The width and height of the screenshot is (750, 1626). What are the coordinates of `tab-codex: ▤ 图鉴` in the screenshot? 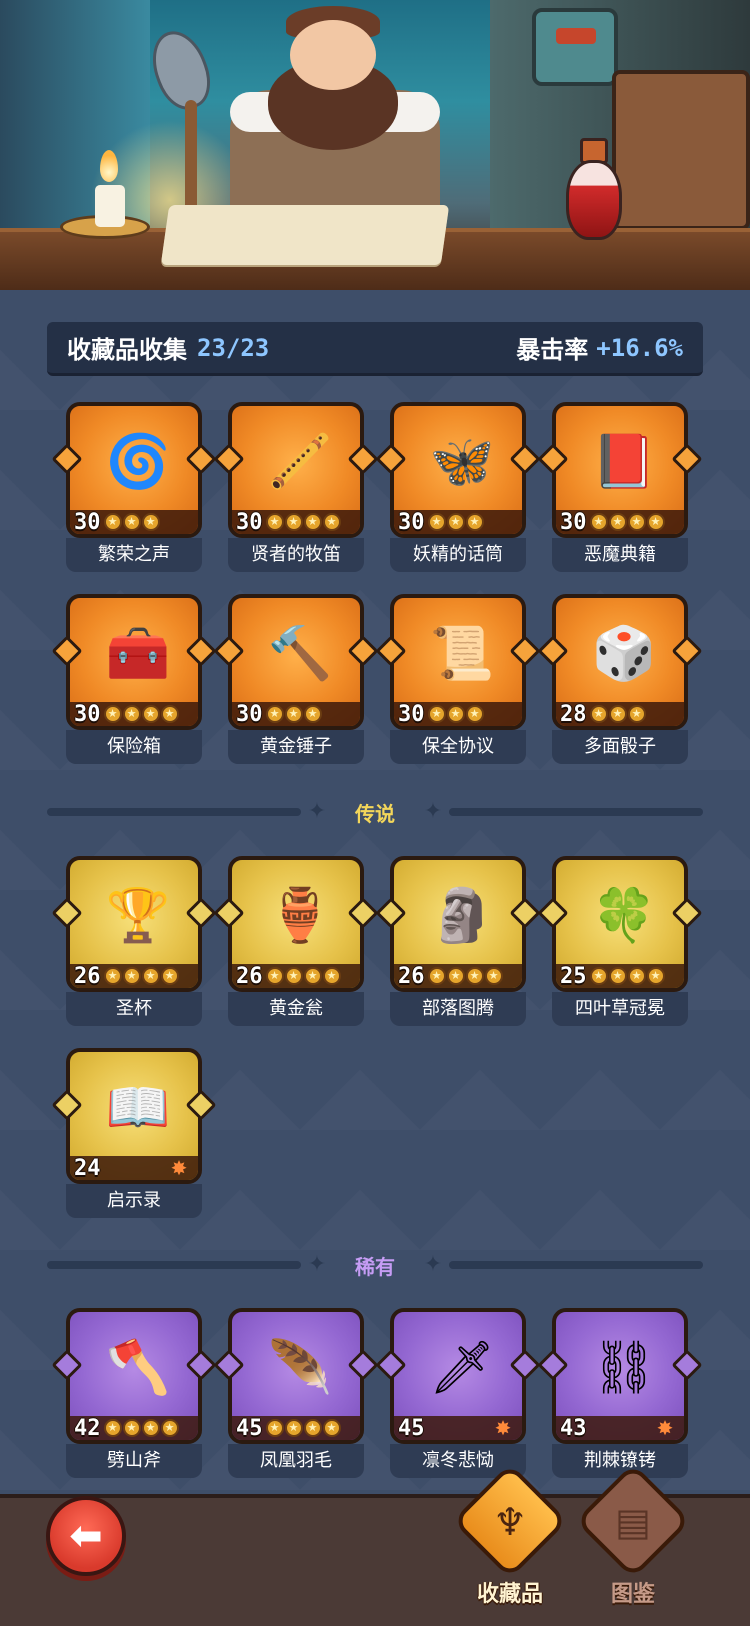 It's located at (633, 1536).